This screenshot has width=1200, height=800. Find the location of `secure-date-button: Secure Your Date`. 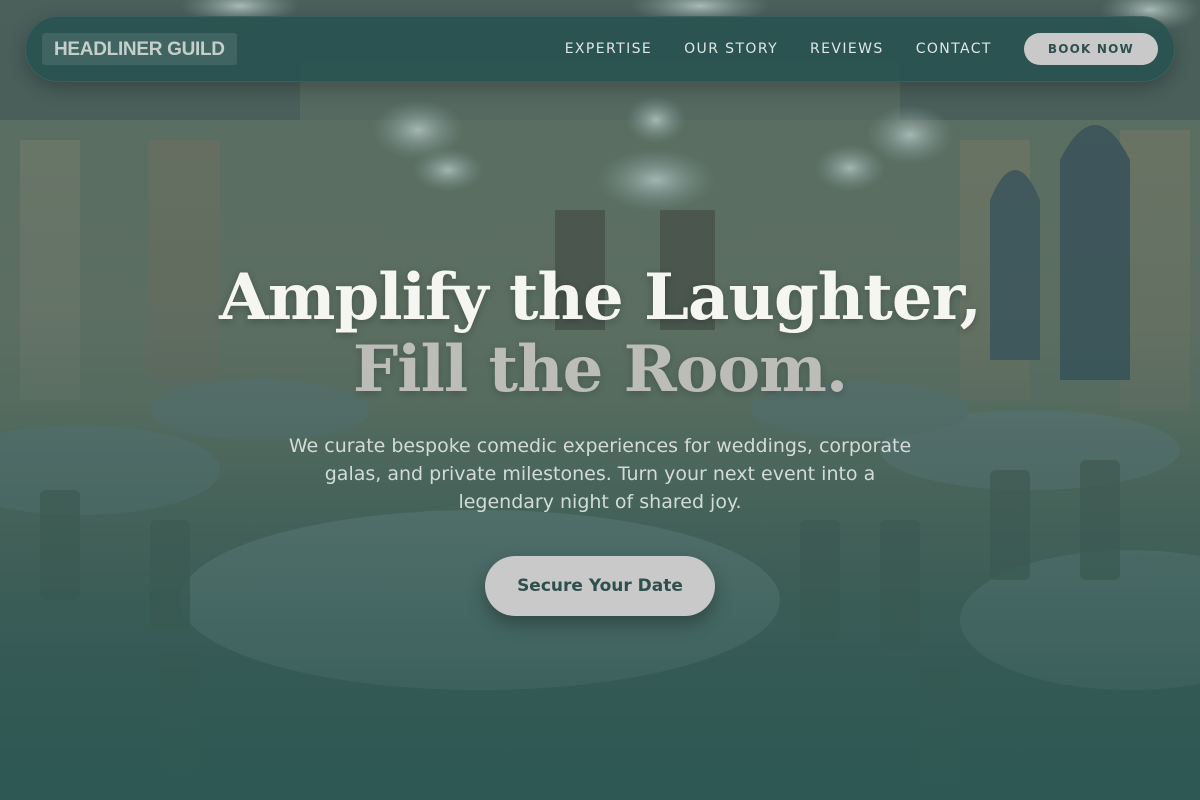

secure-date-button: Secure Your Date is located at coordinates (600, 586).